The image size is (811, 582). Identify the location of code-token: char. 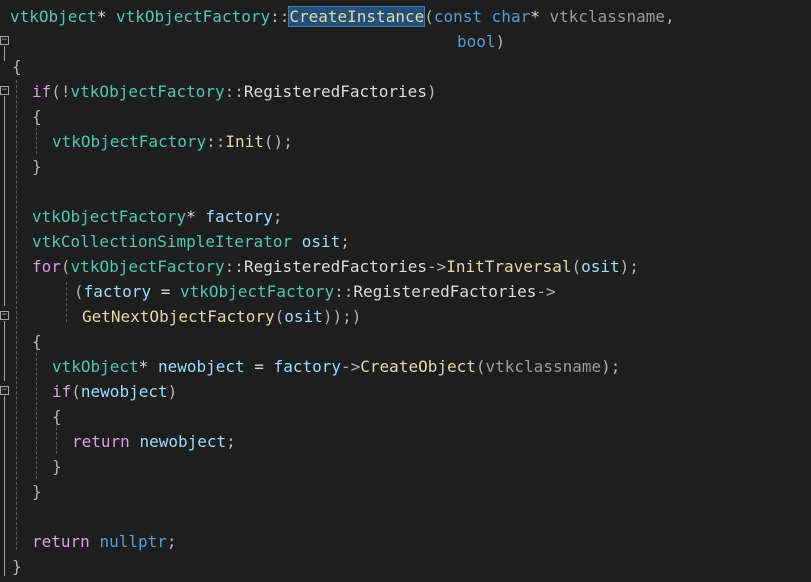
(511, 16).